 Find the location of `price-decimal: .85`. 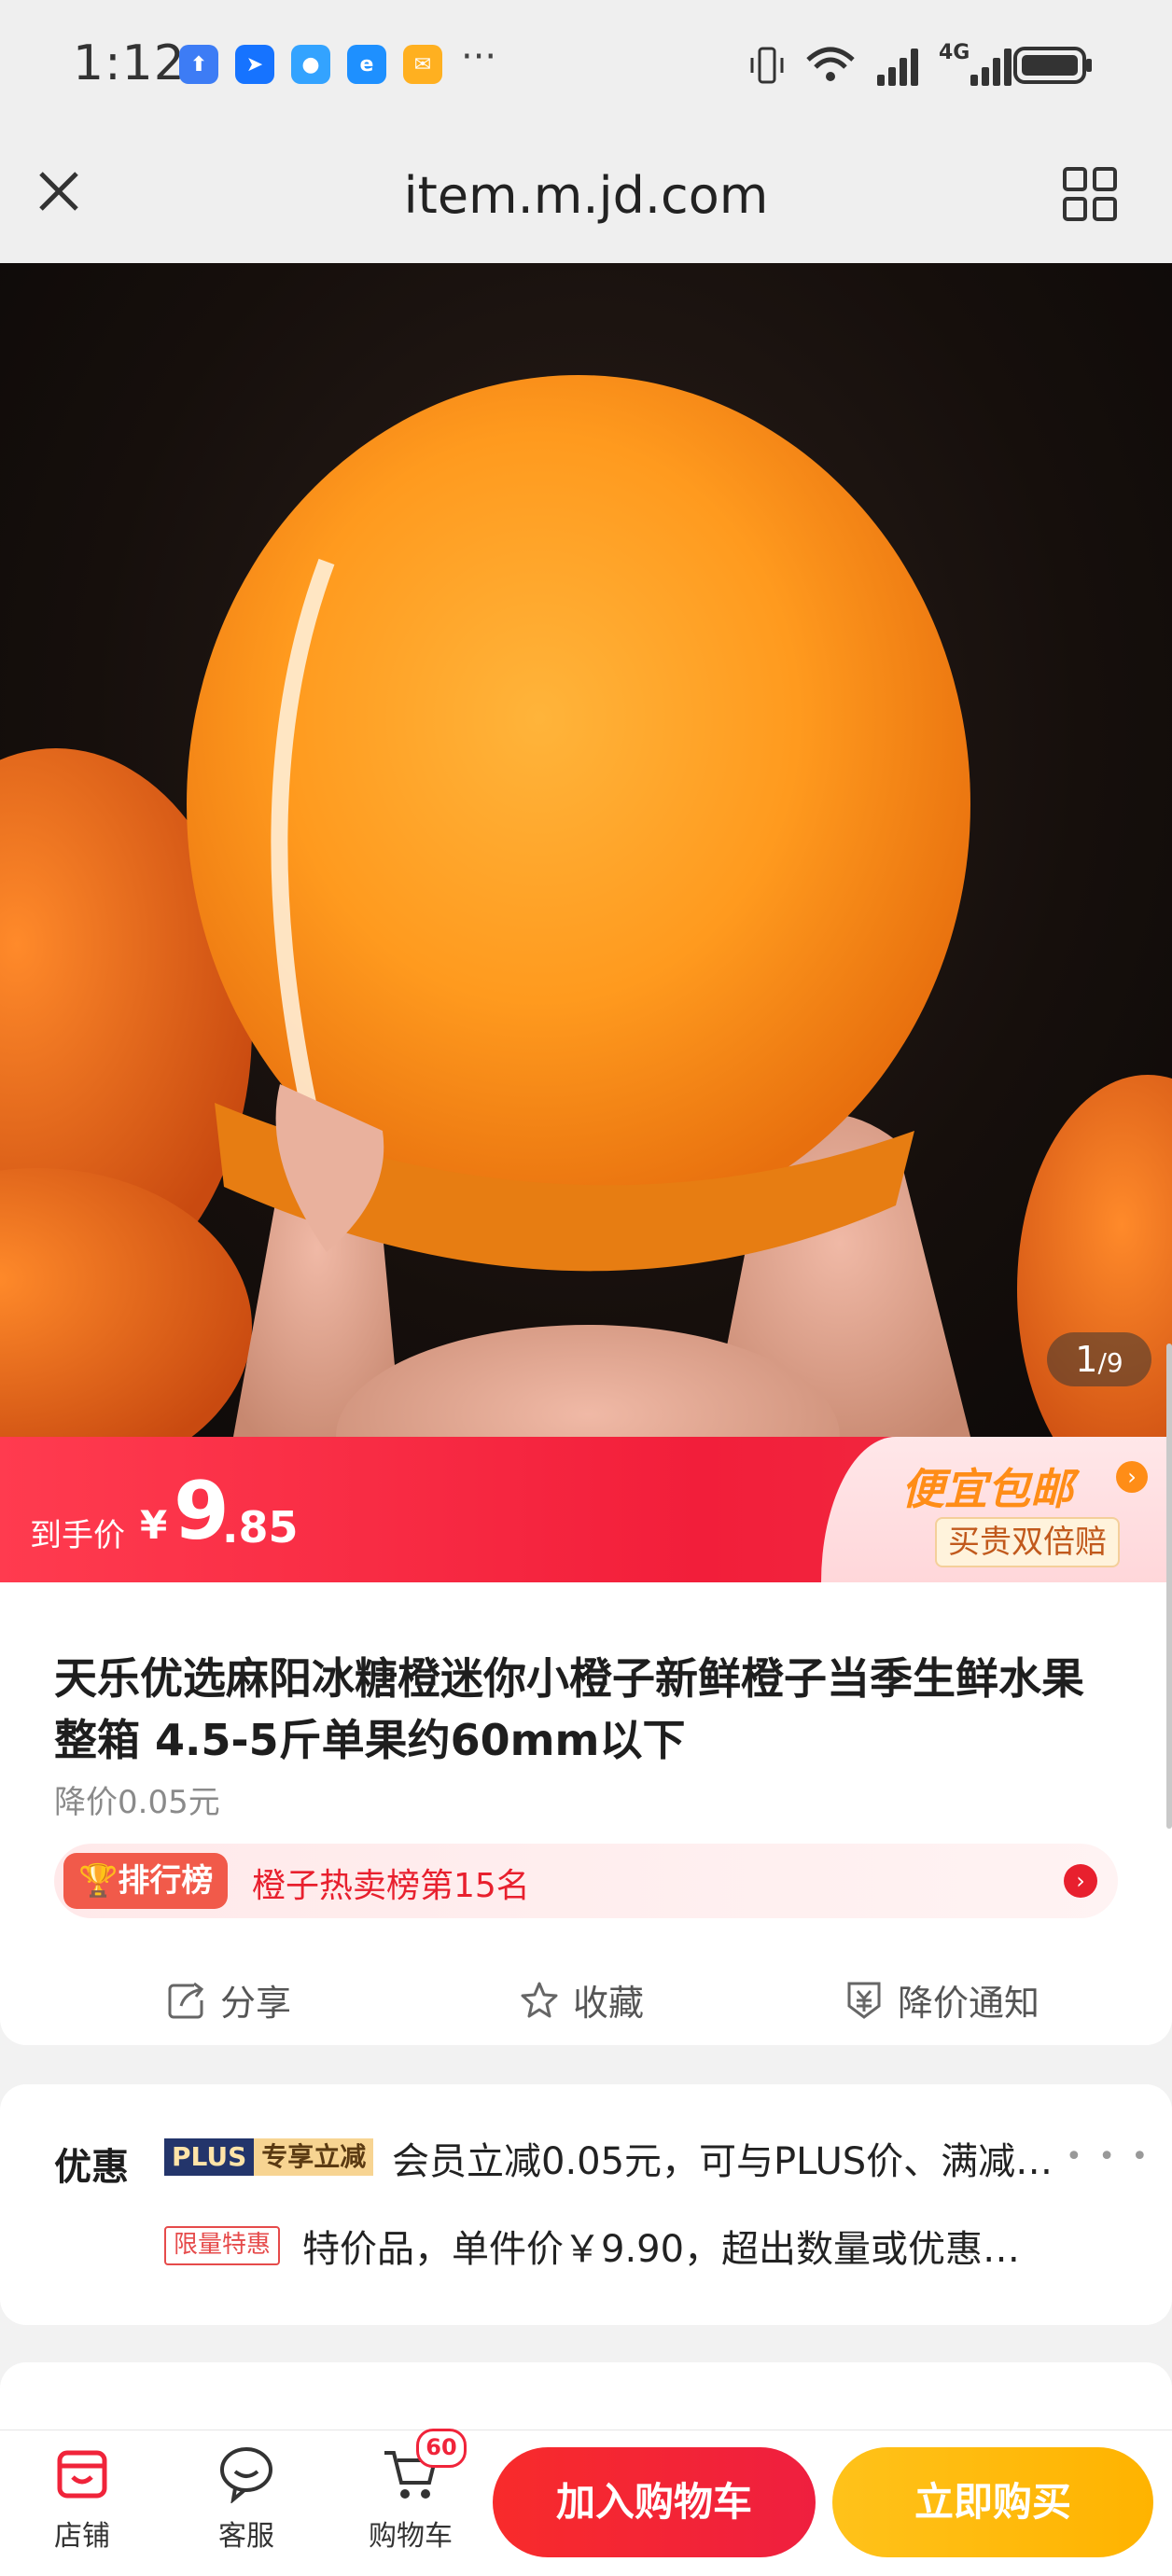

price-decimal: .85 is located at coordinates (260, 1527).